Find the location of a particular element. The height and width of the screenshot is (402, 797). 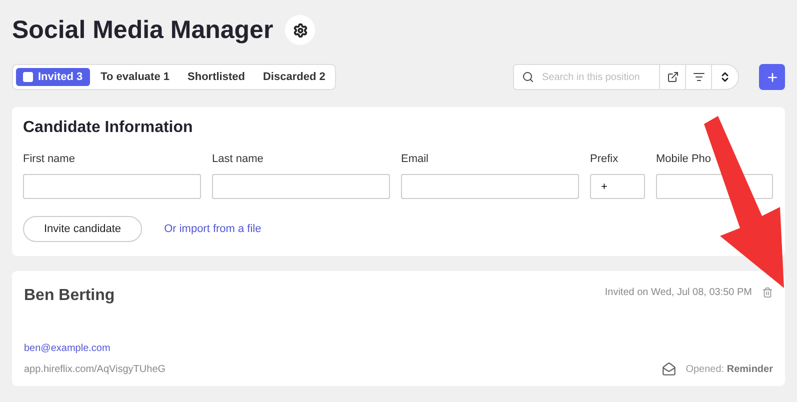

settings-icon is located at coordinates (300, 30).